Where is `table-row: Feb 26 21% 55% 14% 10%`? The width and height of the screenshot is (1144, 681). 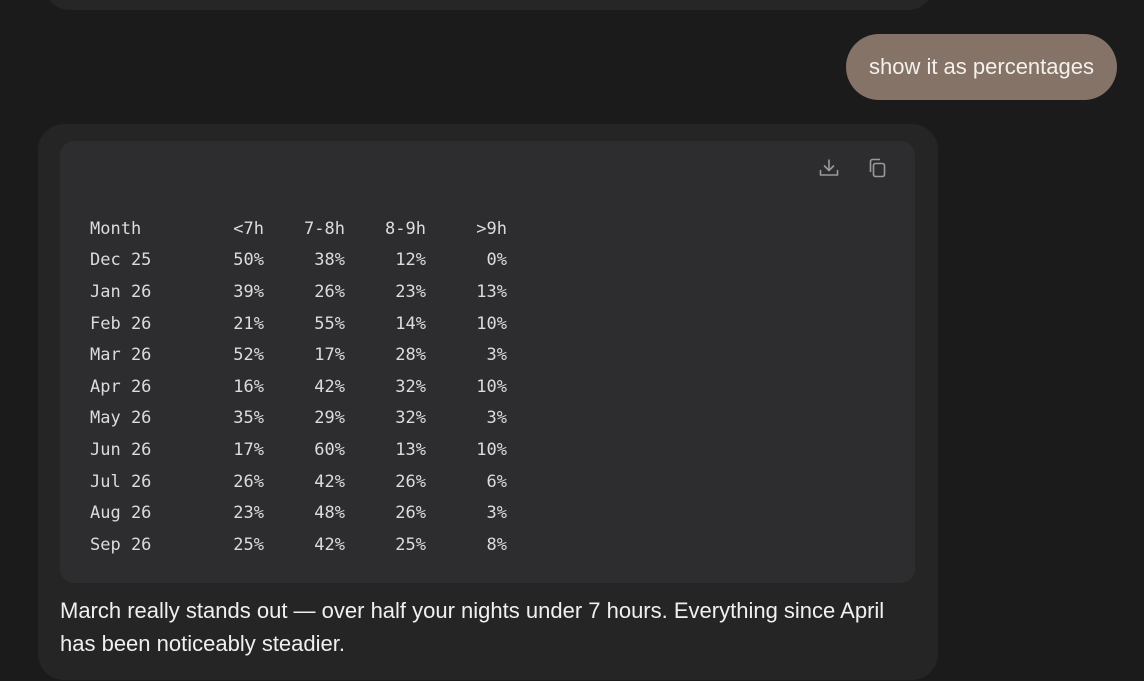 table-row: Feb 26 21% 55% 14% 10% is located at coordinates (298, 324).